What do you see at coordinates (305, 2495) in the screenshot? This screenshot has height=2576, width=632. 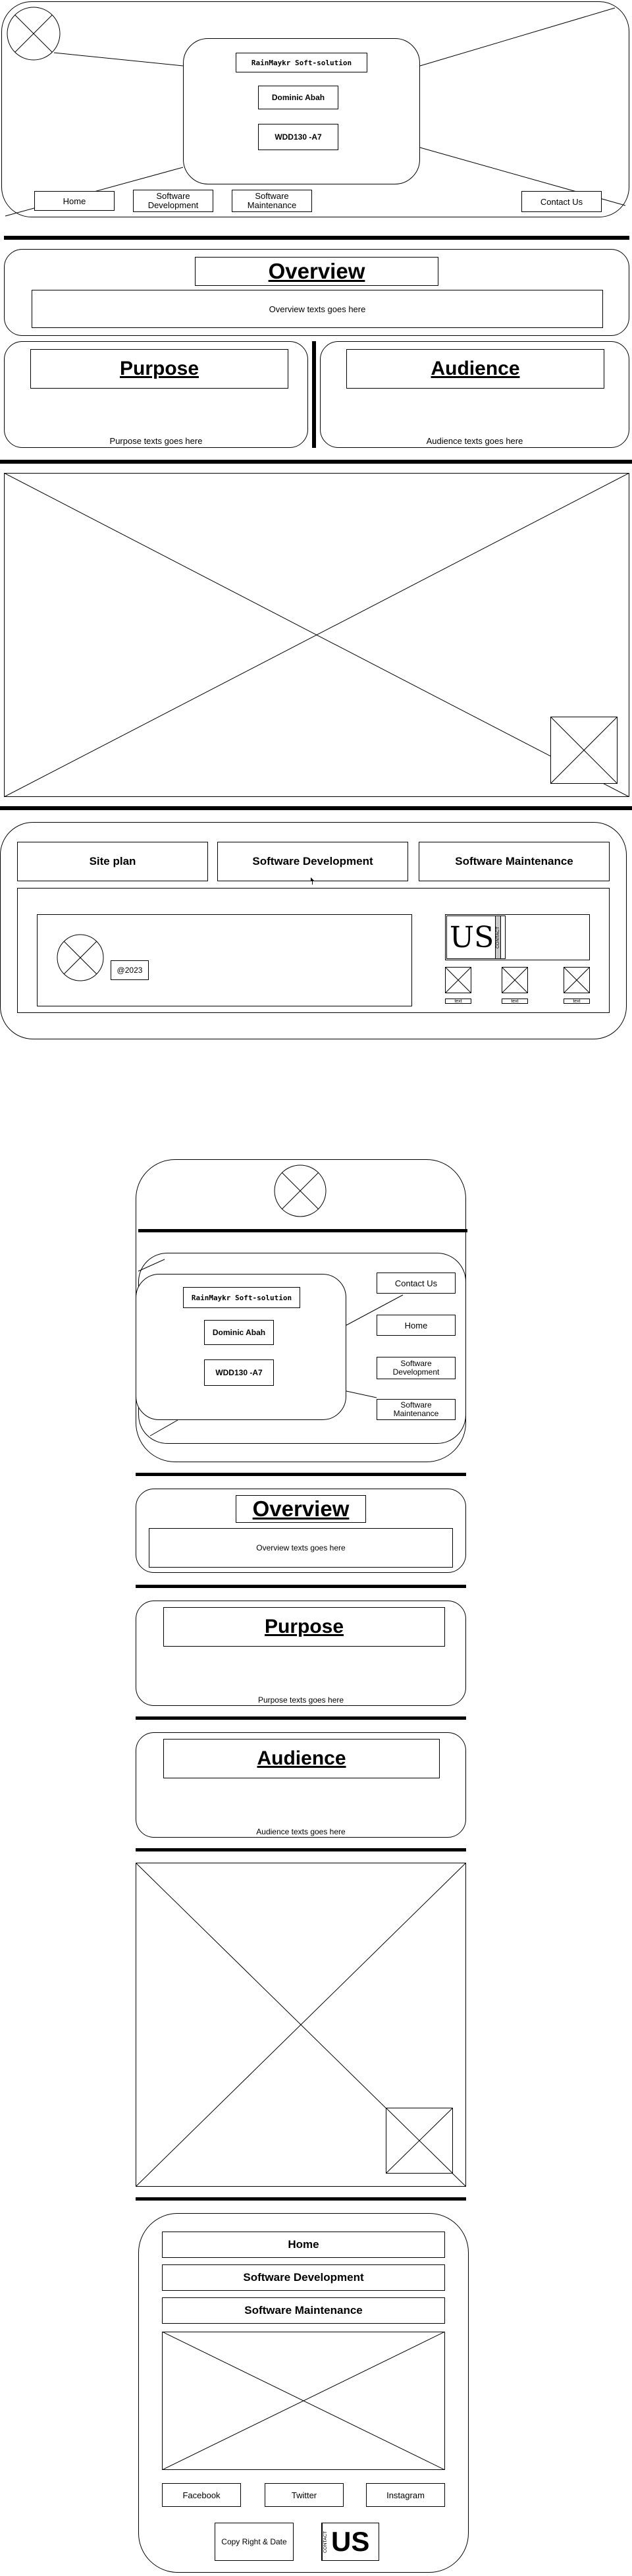 I see `twitter-link: Twitter` at bounding box center [305, 2495].